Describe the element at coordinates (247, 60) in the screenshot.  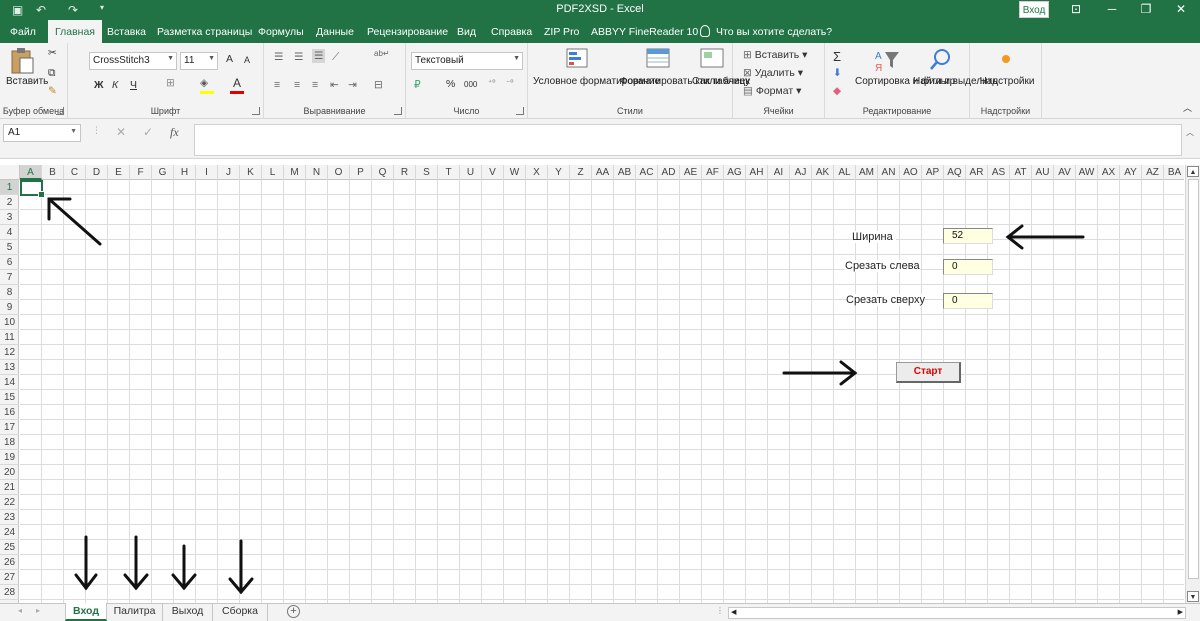
I see `shrink-font-button: A` at that location.